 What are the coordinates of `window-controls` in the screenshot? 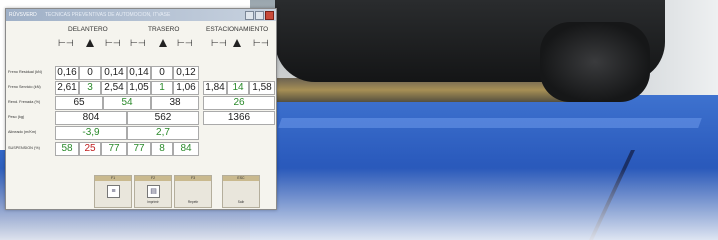 It's located at (259, 15).